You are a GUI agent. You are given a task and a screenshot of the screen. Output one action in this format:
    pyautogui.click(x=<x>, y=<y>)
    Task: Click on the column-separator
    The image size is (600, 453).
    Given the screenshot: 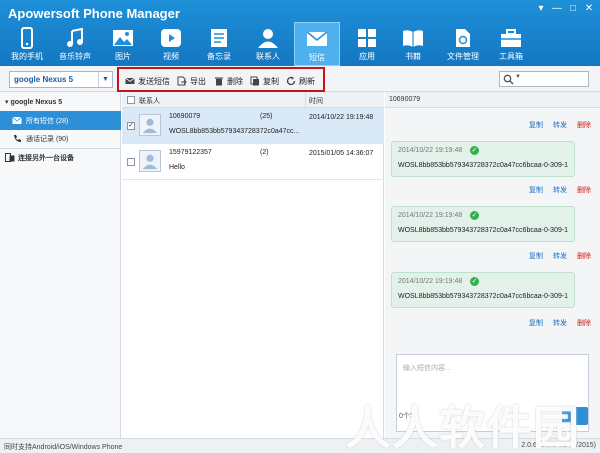 What is the action you would take?
    pyautogui.click(x=305, y=100)
    